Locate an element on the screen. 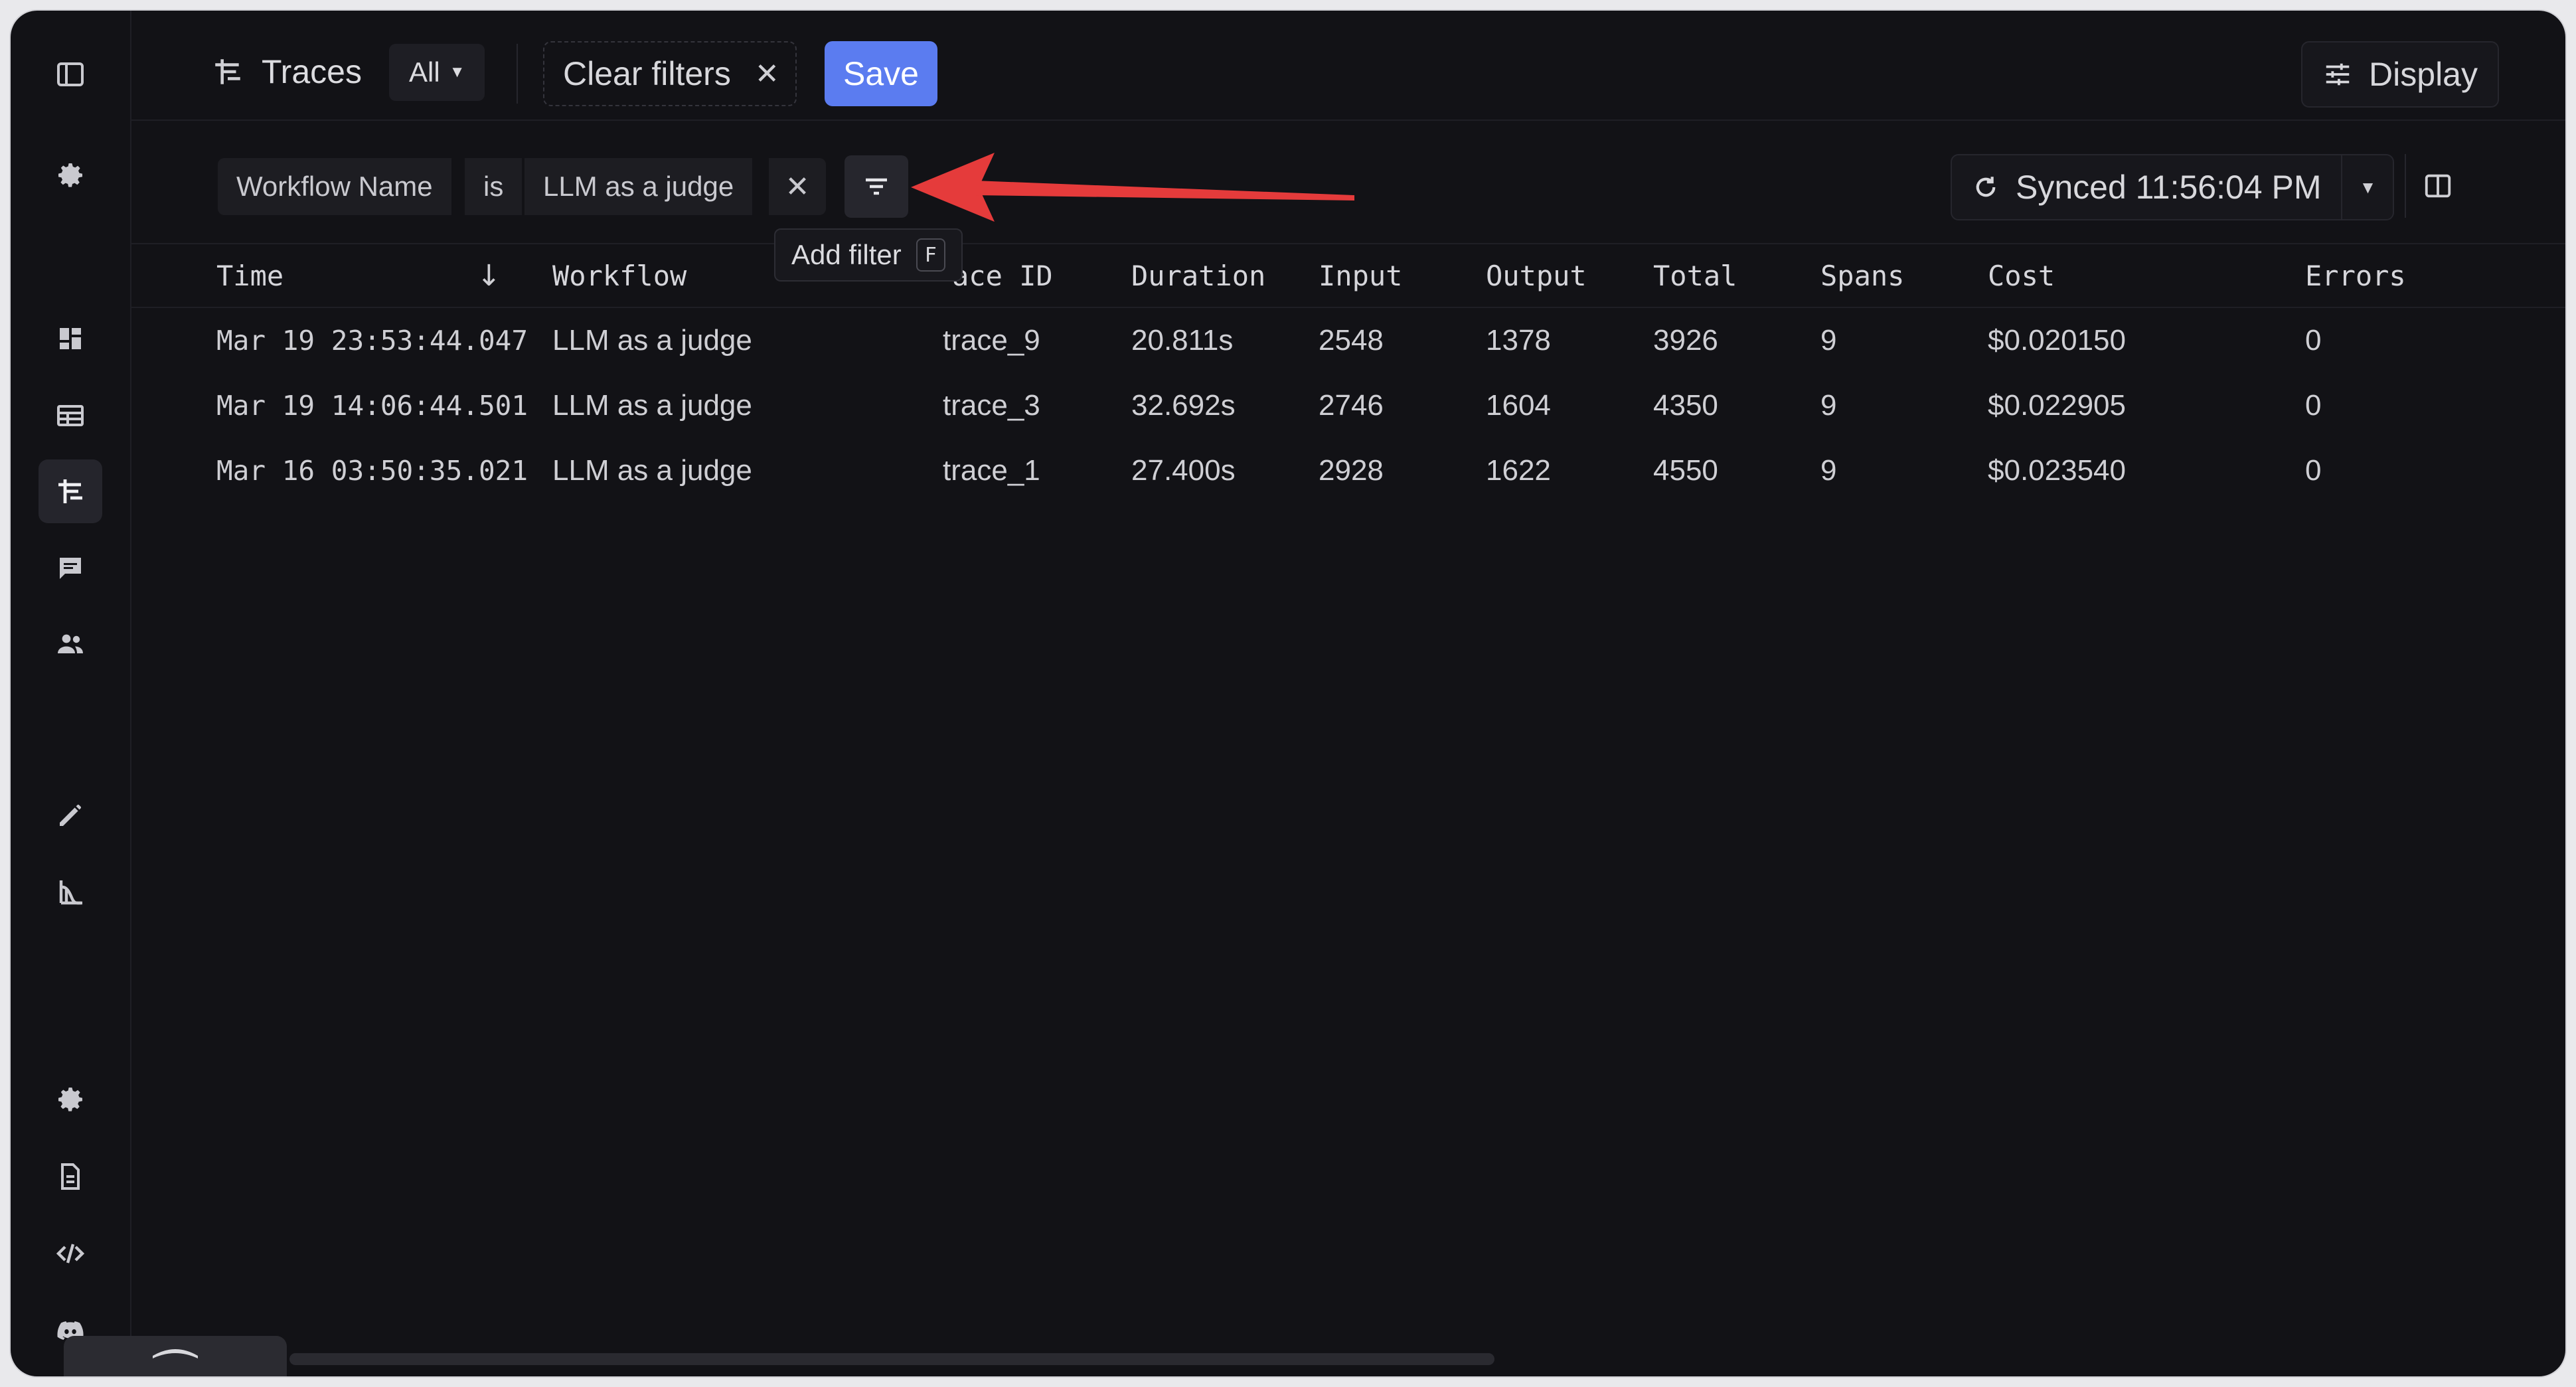 This screenshot has width=2576, height=1387. chevron-up-icon is located at coordinates (175, 1353).